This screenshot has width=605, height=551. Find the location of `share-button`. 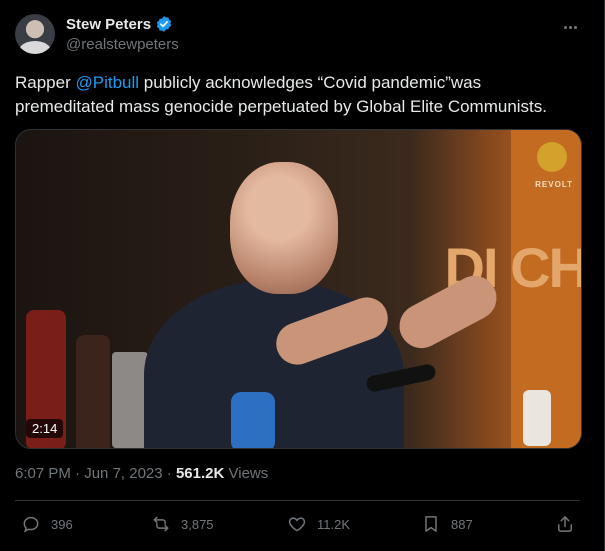

share-button is located at coordinates (565, 524).